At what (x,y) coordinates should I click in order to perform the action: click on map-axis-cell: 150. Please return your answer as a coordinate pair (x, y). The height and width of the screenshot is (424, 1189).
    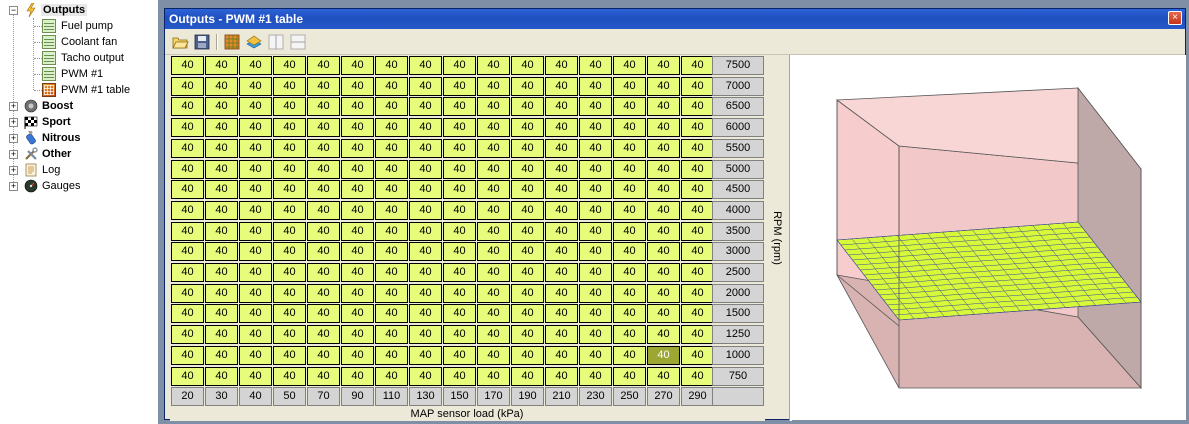
    Looking at the image, I should click on (459, 396).